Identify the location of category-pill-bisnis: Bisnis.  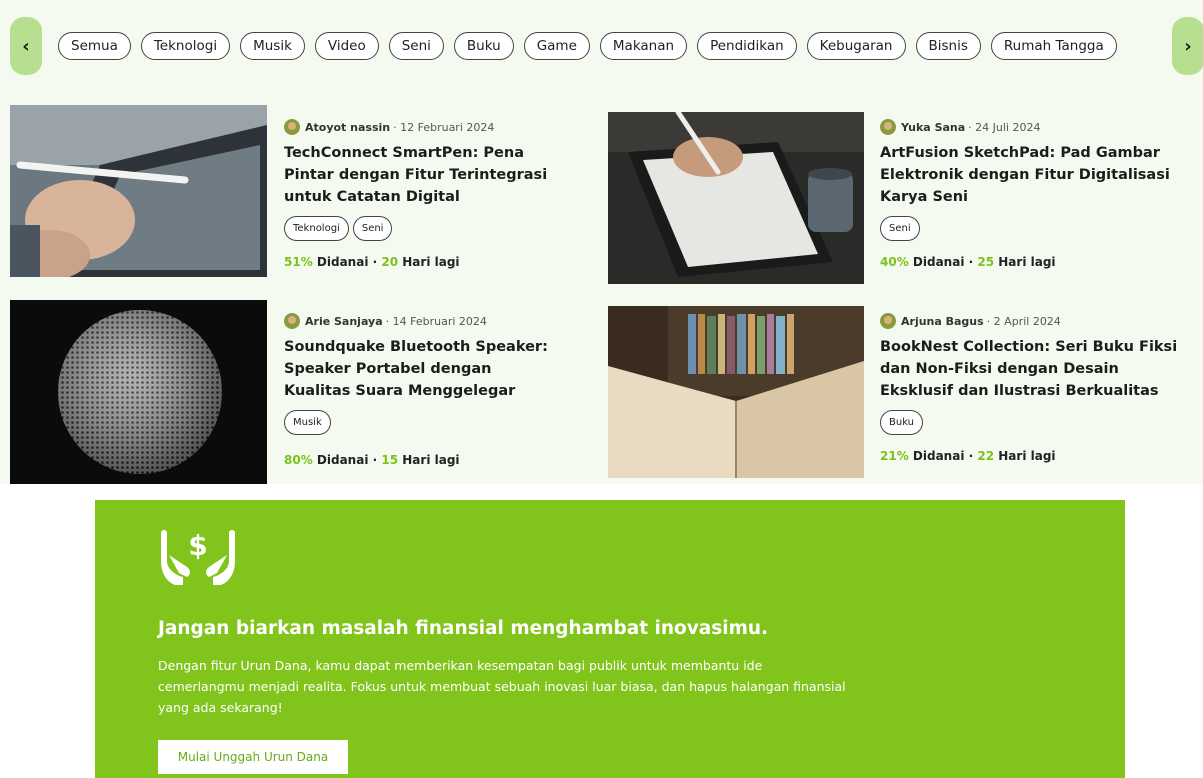
(948, 46).